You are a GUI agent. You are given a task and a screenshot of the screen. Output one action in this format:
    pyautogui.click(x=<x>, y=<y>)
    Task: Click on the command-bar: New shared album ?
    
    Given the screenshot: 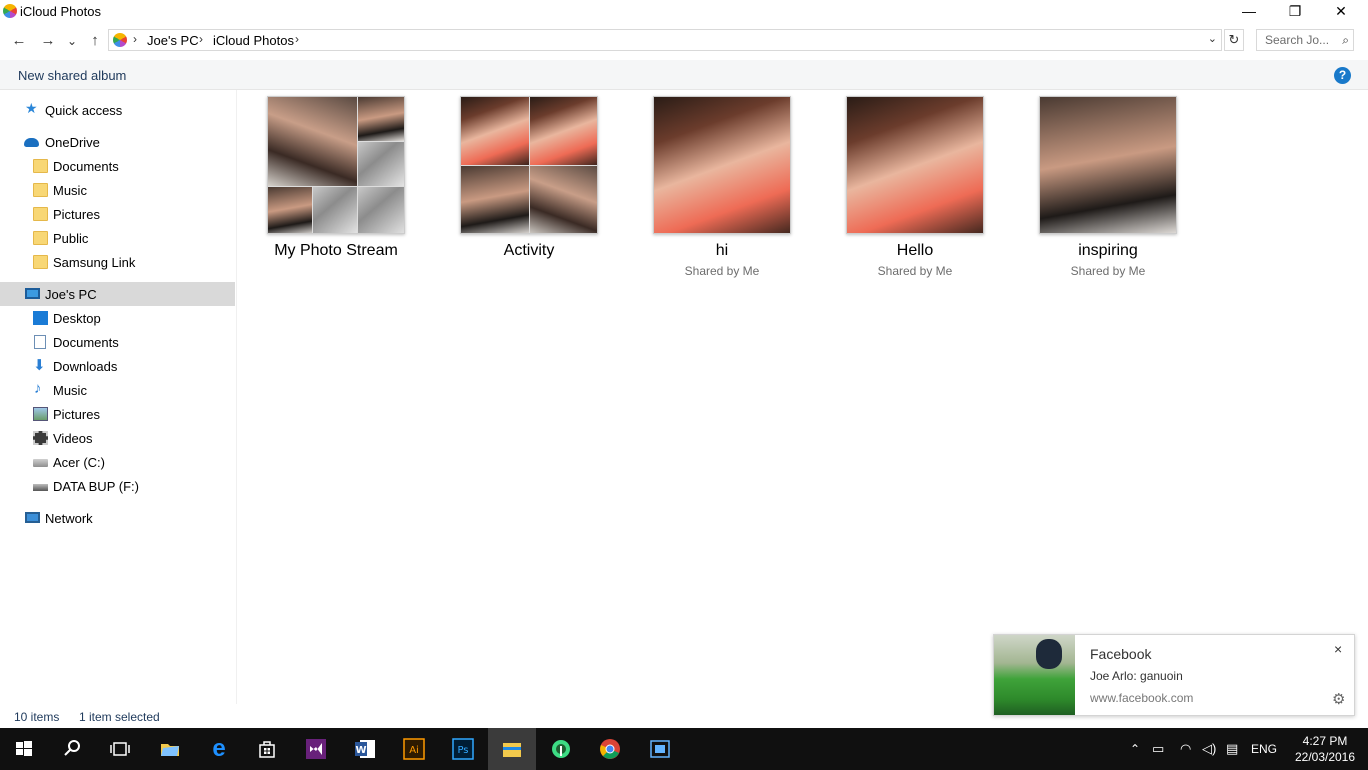 What is the action you would take?
    pyautogui.click(x=684, y=75)
    